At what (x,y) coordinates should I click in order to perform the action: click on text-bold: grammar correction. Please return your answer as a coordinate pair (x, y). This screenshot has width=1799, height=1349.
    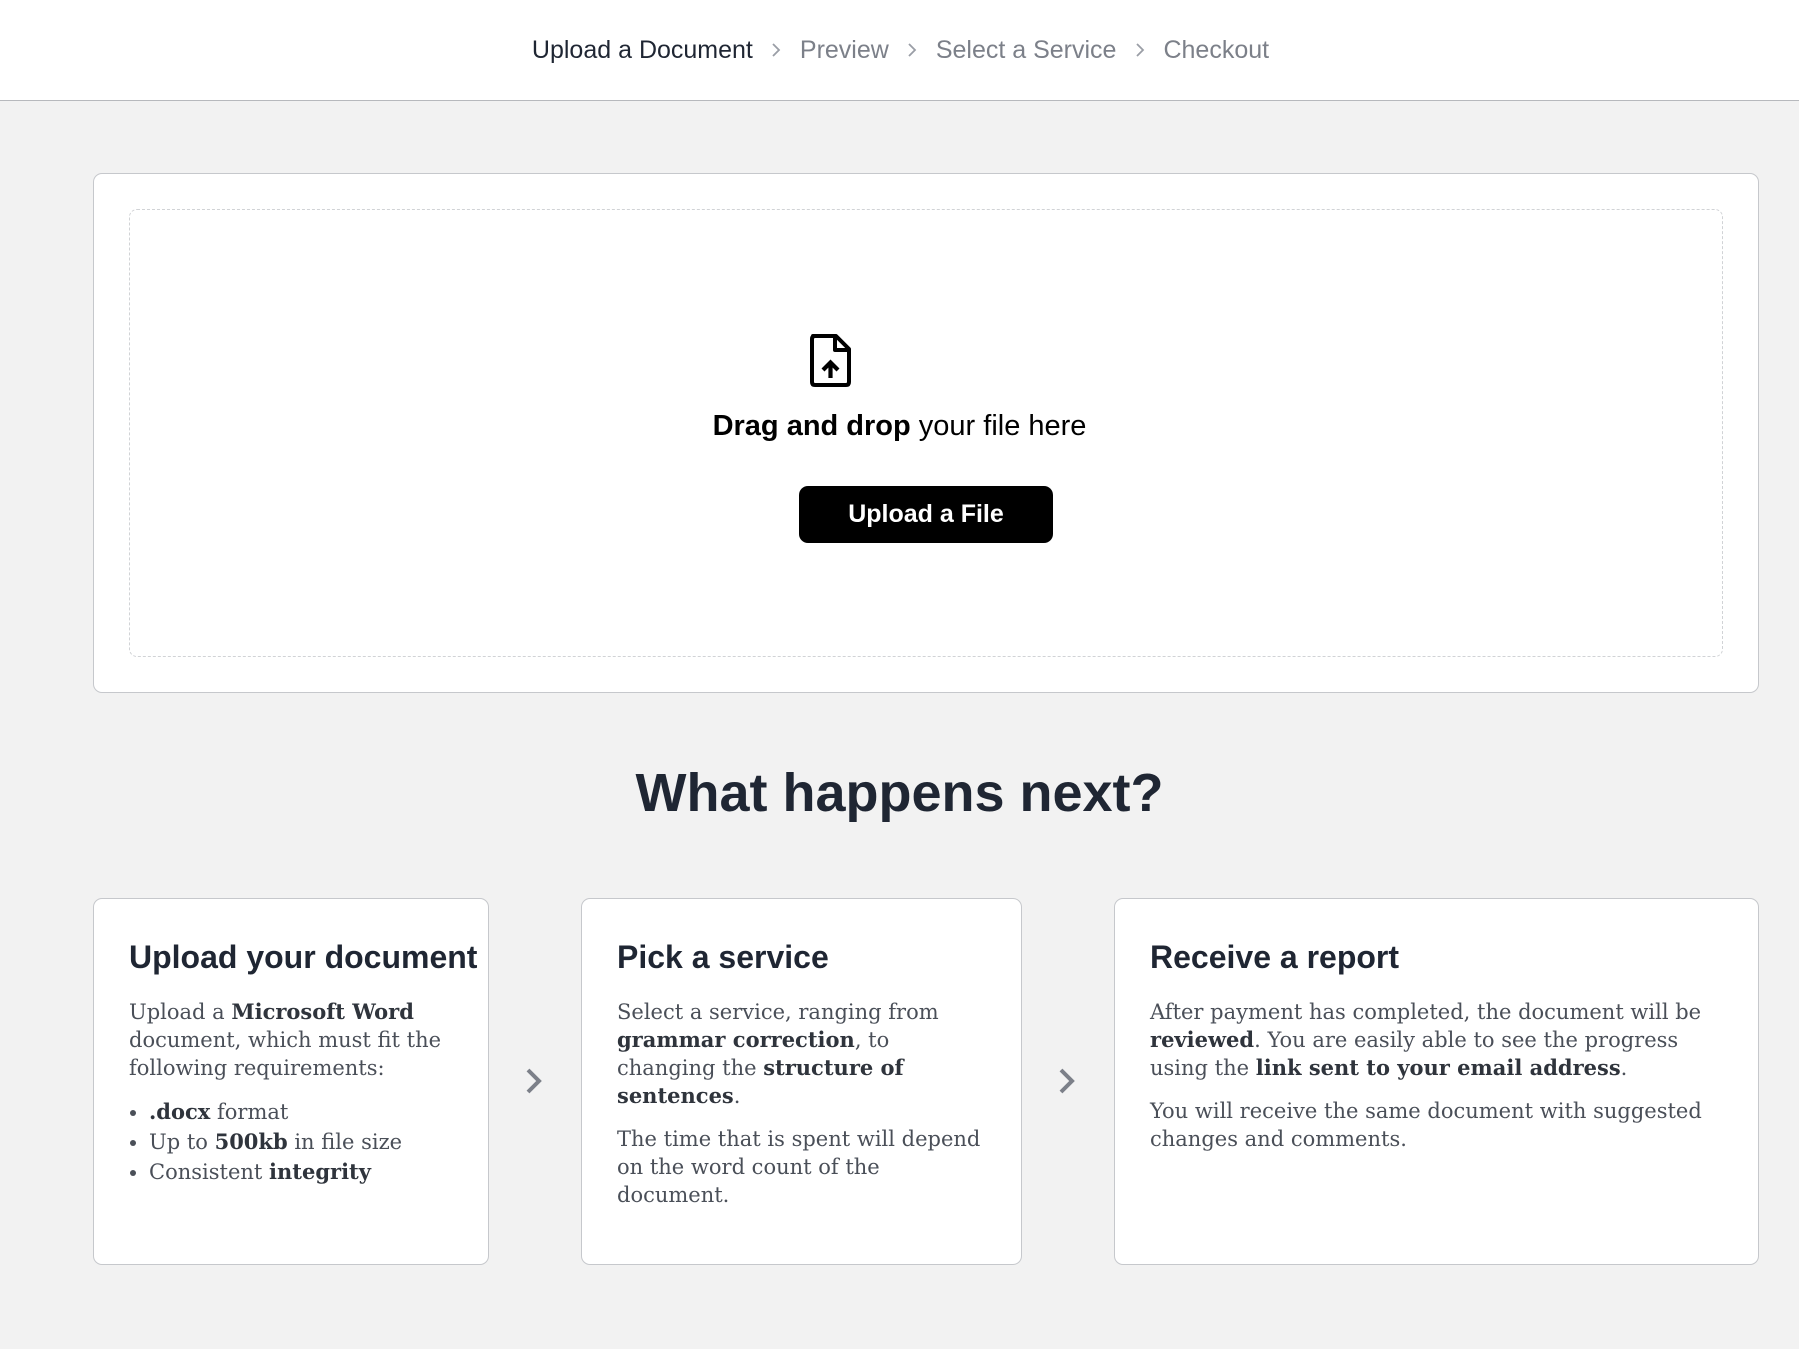
    Looking at the image, I should click on (736, 1039).